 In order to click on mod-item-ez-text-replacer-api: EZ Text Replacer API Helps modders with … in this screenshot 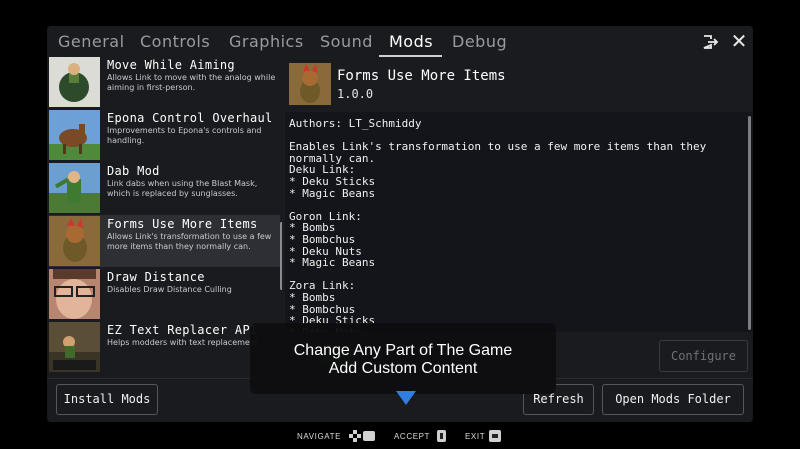, I will do `click(164, 347)`.